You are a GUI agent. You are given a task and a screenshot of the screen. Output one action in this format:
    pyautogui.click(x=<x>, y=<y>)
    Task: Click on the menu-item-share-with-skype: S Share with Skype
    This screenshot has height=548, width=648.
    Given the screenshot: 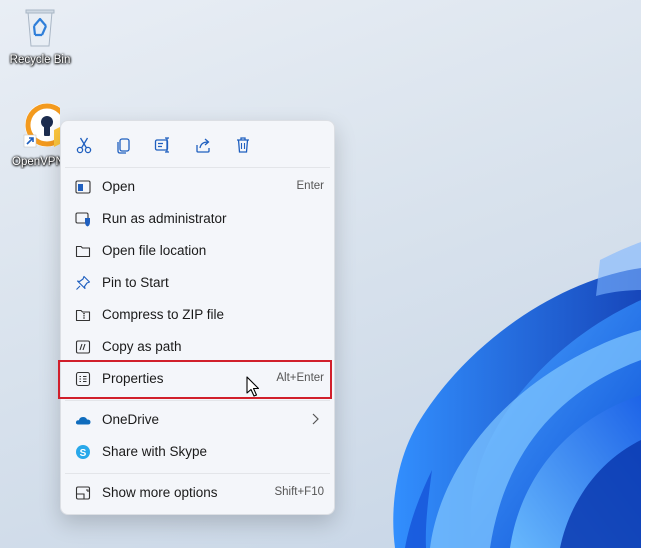 What is the action you would take?
    pyautogui.click(x=197, y=452)
    